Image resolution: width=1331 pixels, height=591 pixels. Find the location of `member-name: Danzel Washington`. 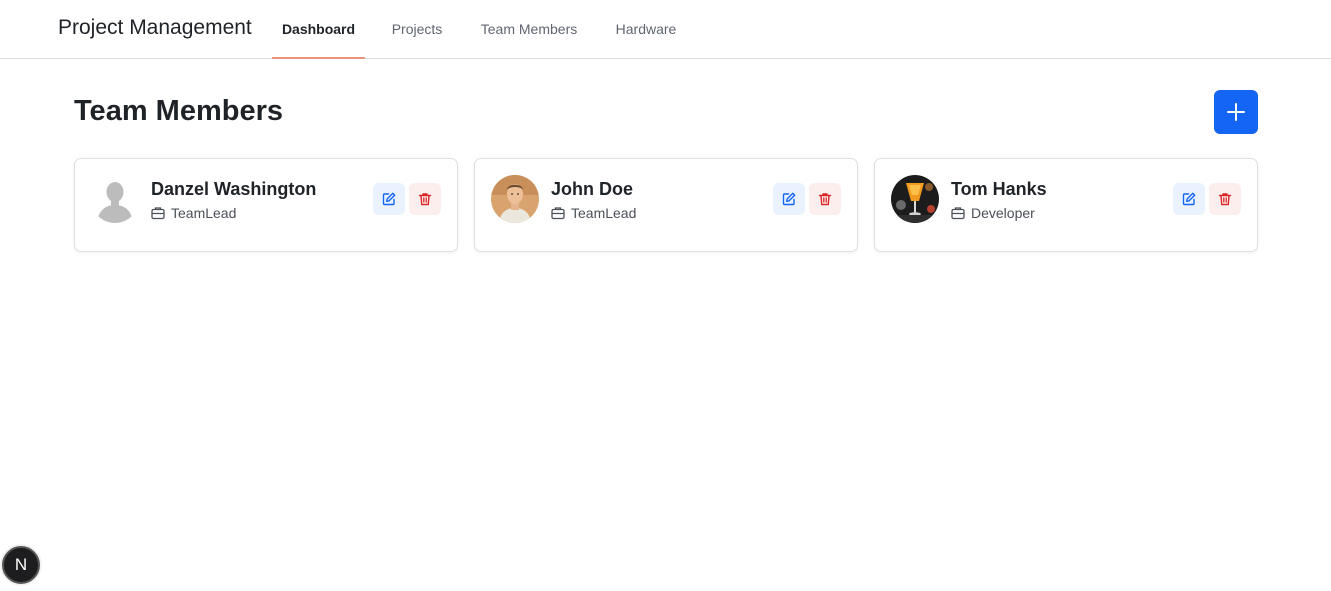

member-name: Danzel Washington is located at coordinates (234, 189).